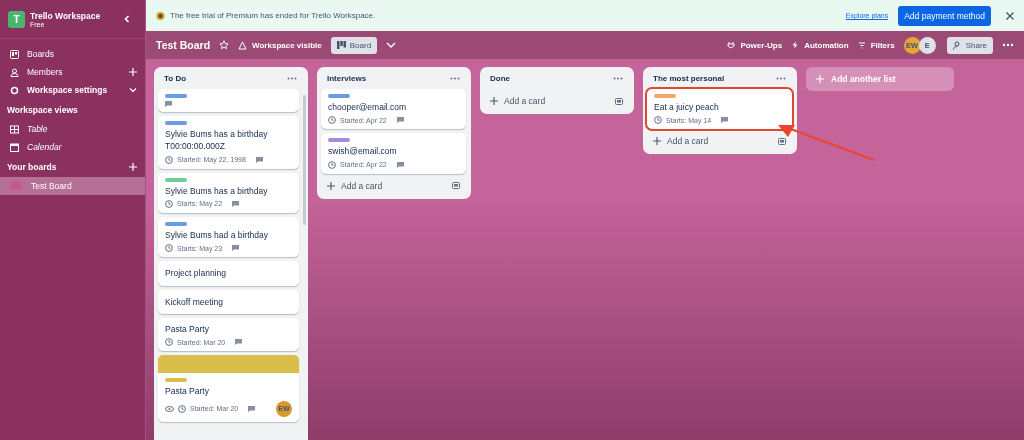 Image resolution: width=1024 pixels, height=440 pixels. I want to click on card-title: Sylvie Bums has a birthday, so click(217, 190).